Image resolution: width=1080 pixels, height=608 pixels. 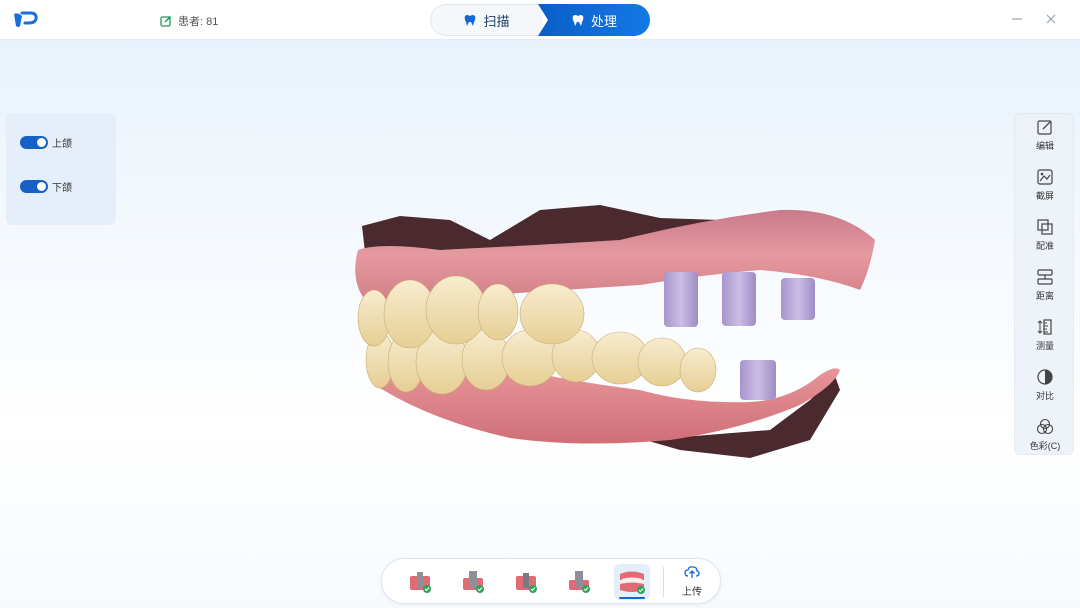 I want to click on tool-distance: 距离, so click(x=1045, y=290).